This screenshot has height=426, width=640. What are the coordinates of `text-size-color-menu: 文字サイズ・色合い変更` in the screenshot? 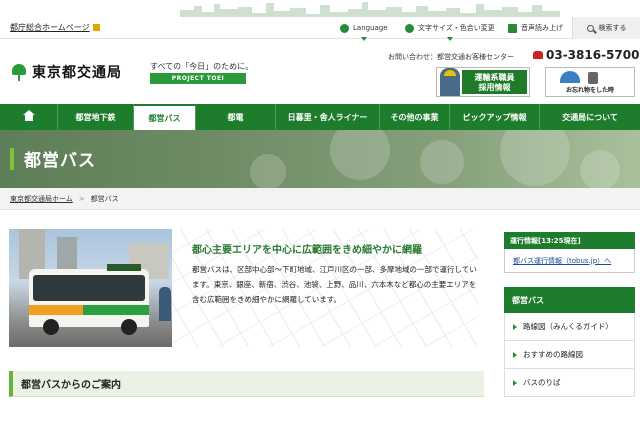 It's located at (450, 29).